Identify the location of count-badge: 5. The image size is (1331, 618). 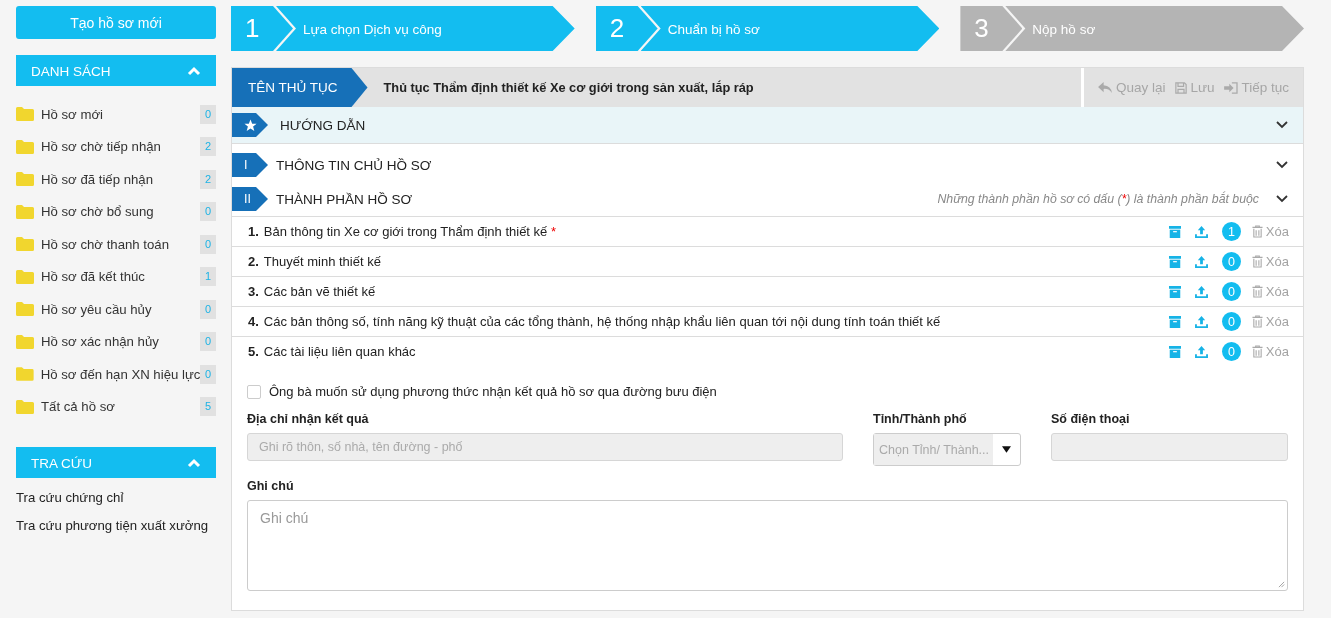
(208, 407).